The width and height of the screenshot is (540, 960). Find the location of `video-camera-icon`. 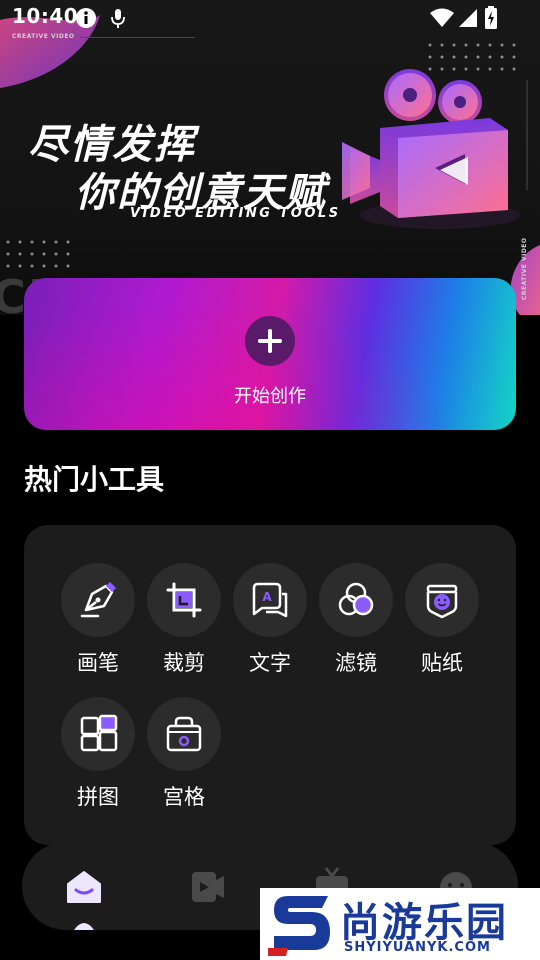

video-camera-icon is located at coordinates (431, 149).